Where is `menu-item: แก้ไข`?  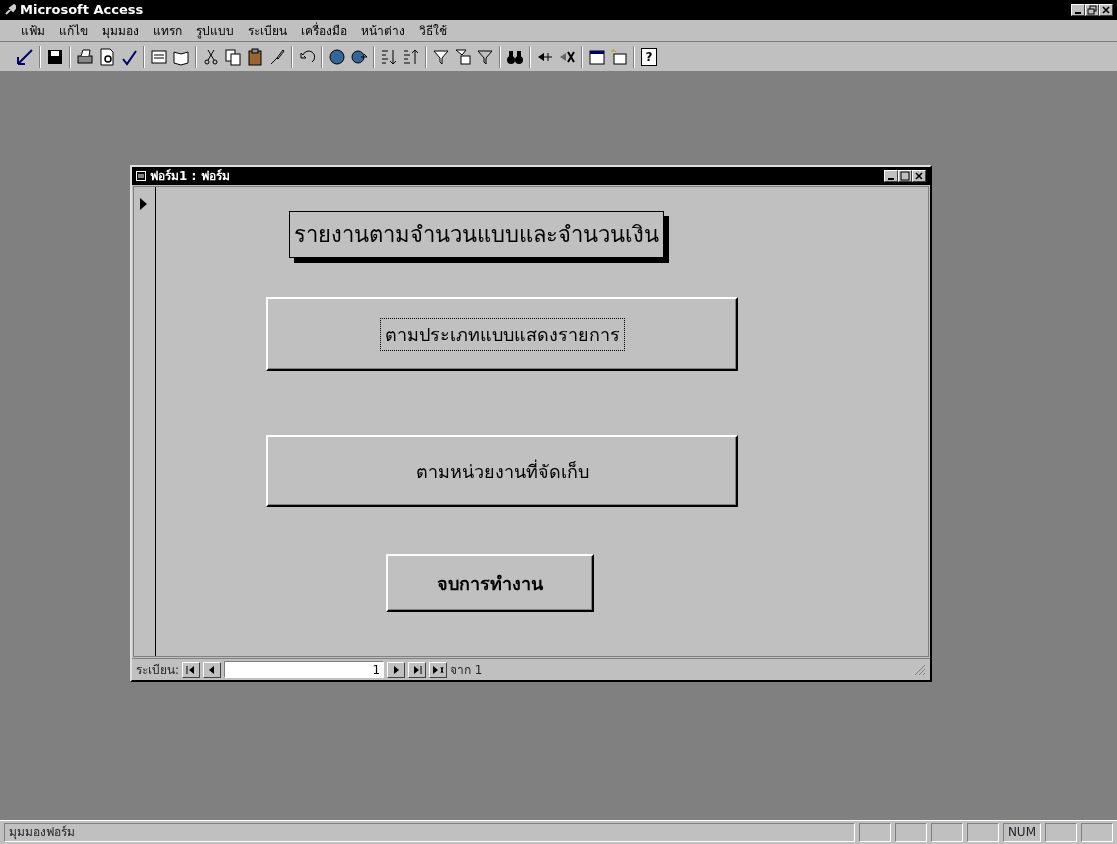 menu-item: แก้ไข is located at coordinates (73, 30).